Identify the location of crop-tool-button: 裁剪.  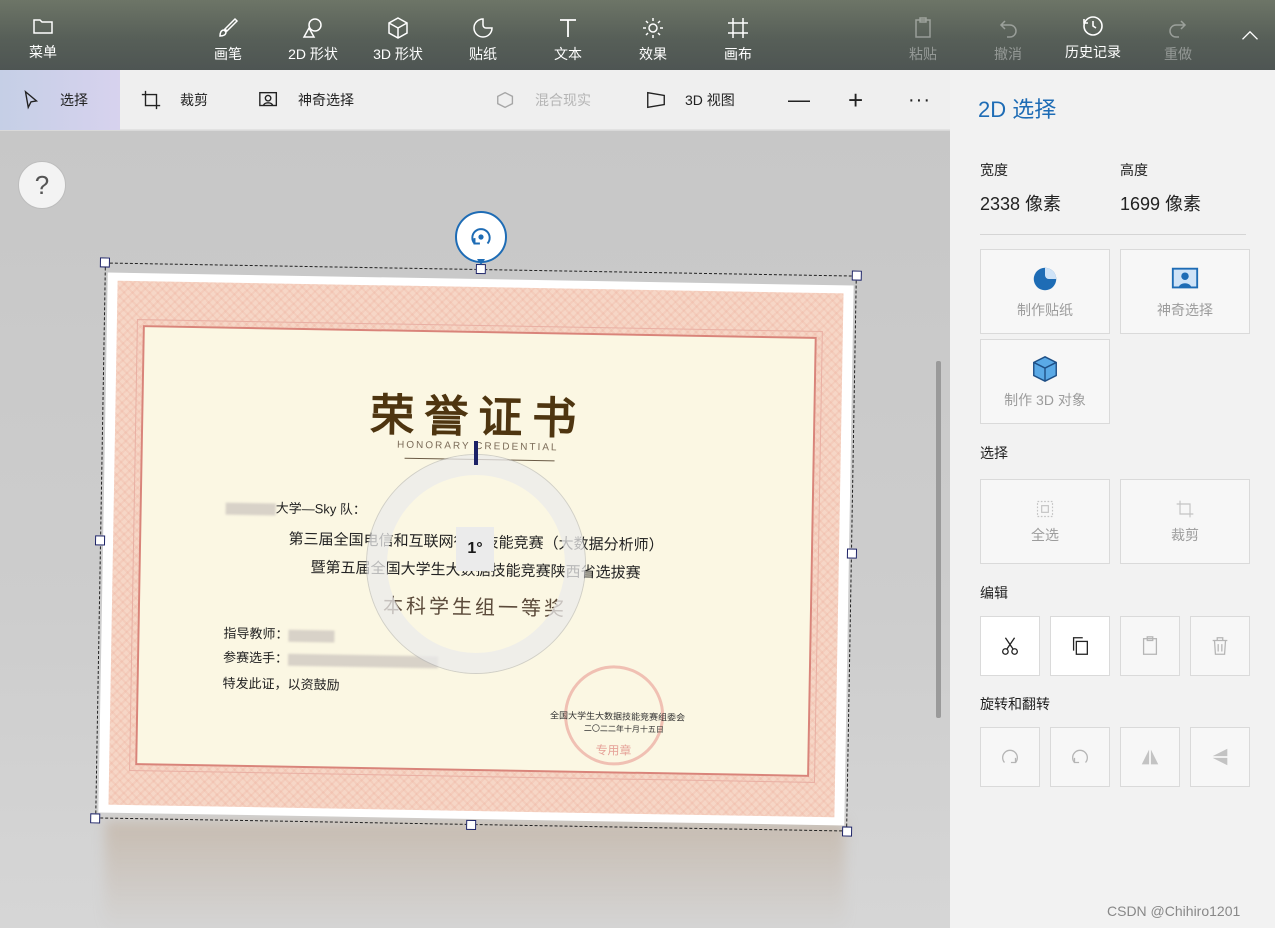
(174, 100).